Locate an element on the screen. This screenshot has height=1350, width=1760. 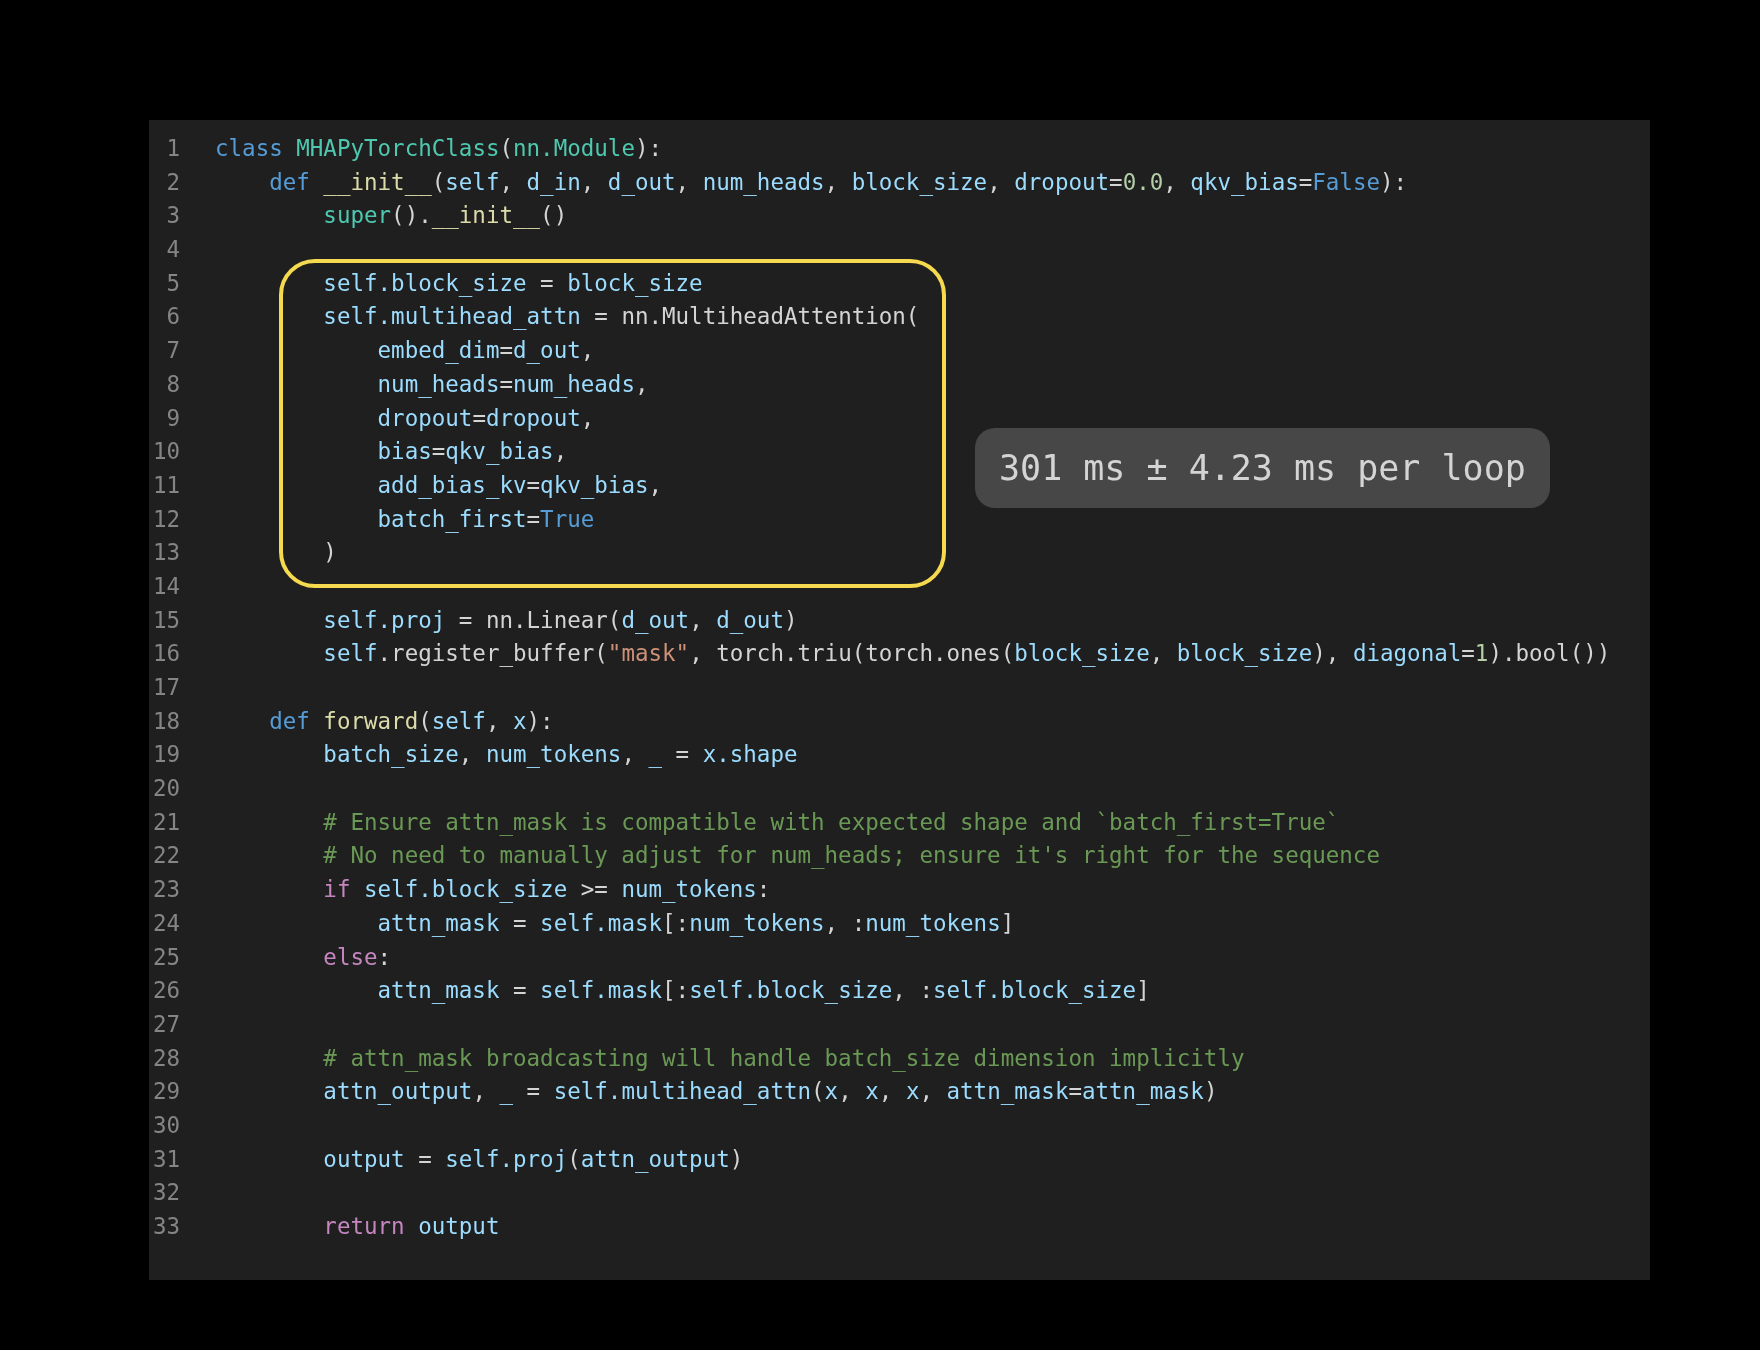
timing-badge: 301 ms ± 4.23 ms per loop is located at coordinates (1262, 468).